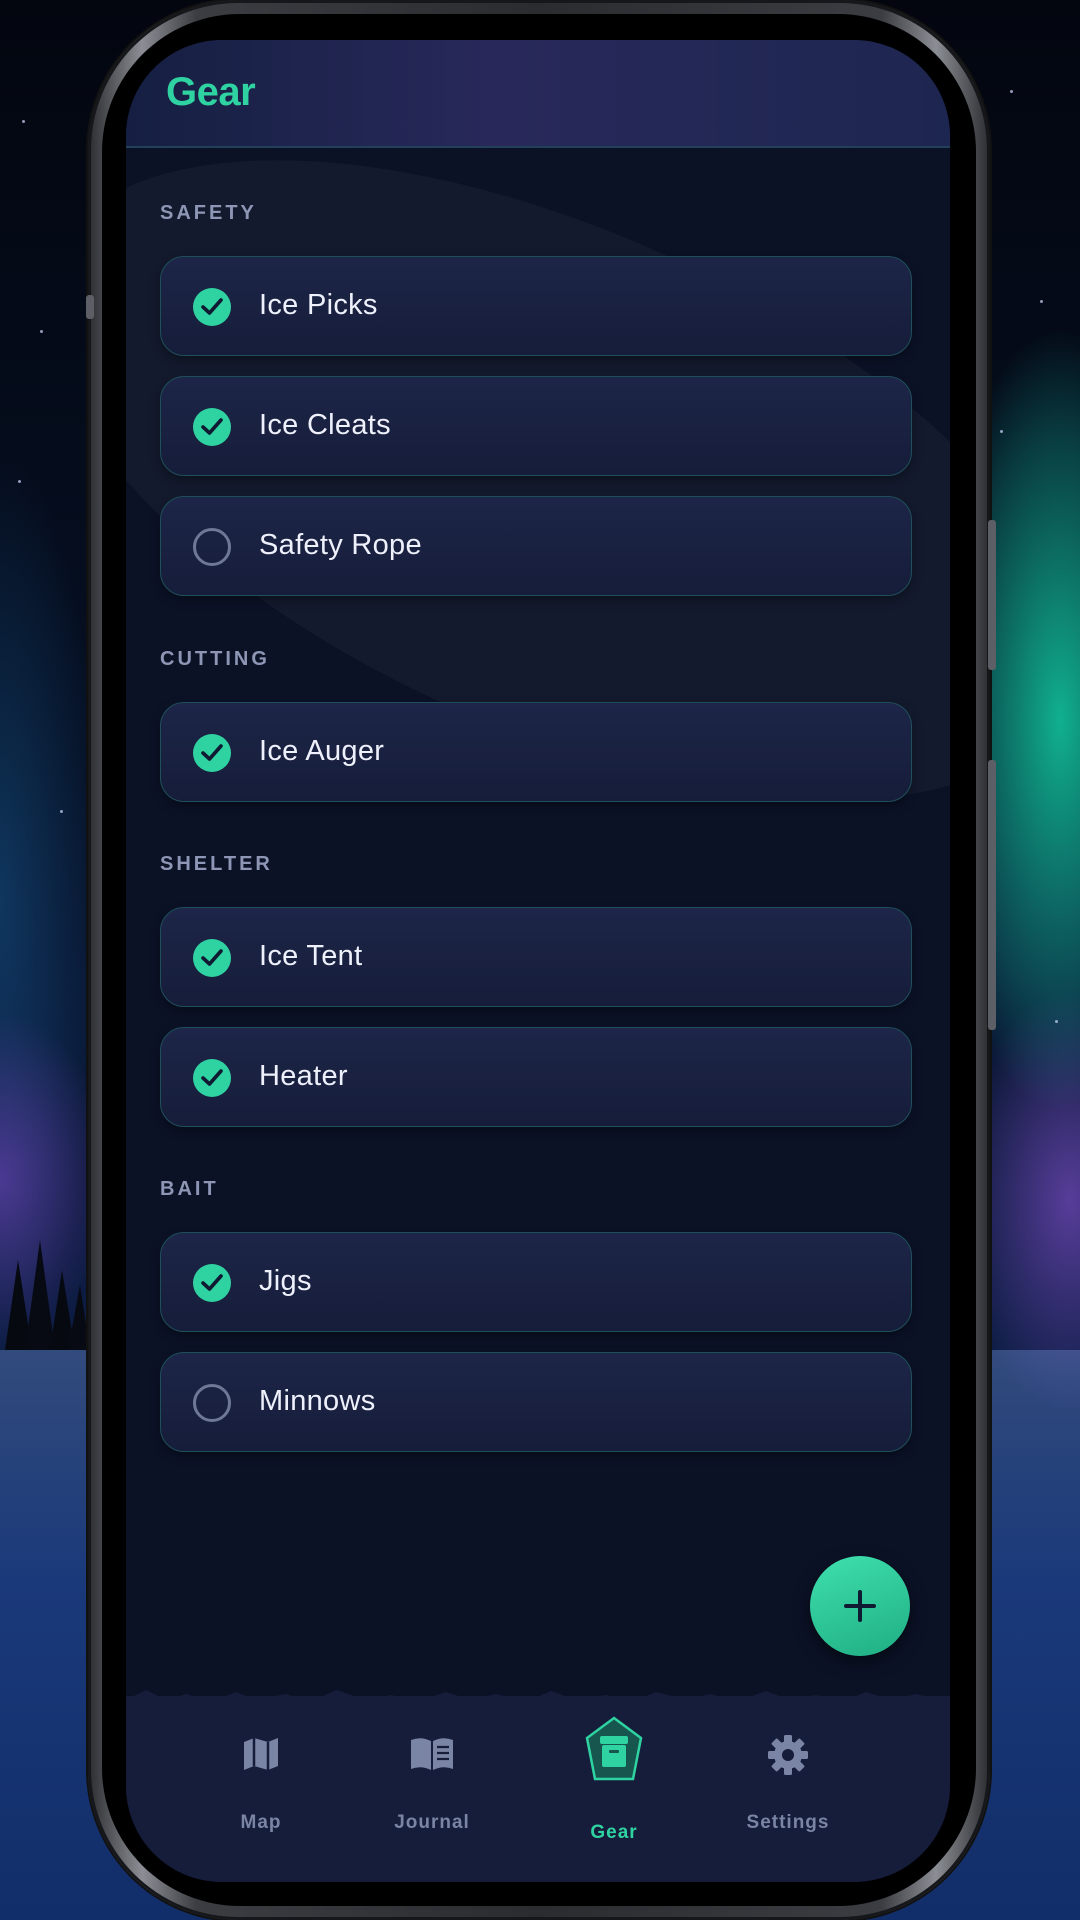  Describe the element at coordinates (992, 895) in the screenshot. I see `side-button` at that location.